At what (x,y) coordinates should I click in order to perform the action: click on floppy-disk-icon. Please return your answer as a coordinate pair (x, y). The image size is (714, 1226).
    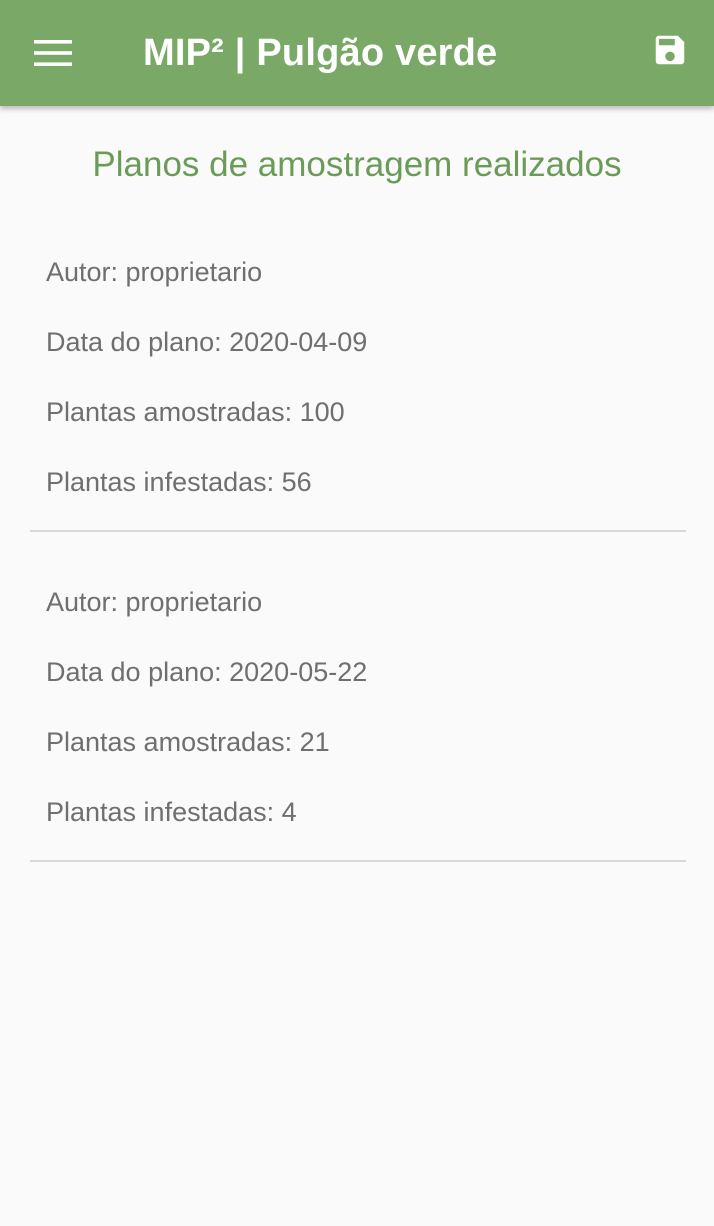
    Looking at the image, I should click on (670, 50).